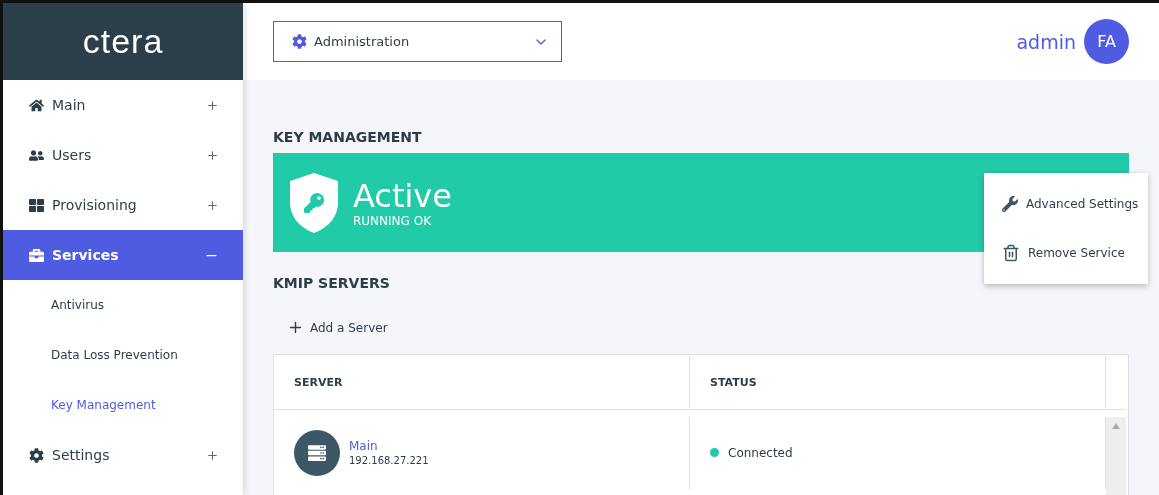  What do you see at coordinates (1046, 41) in the screenshot?
I see `user-name: admin` at bounding box center [1046, 41].